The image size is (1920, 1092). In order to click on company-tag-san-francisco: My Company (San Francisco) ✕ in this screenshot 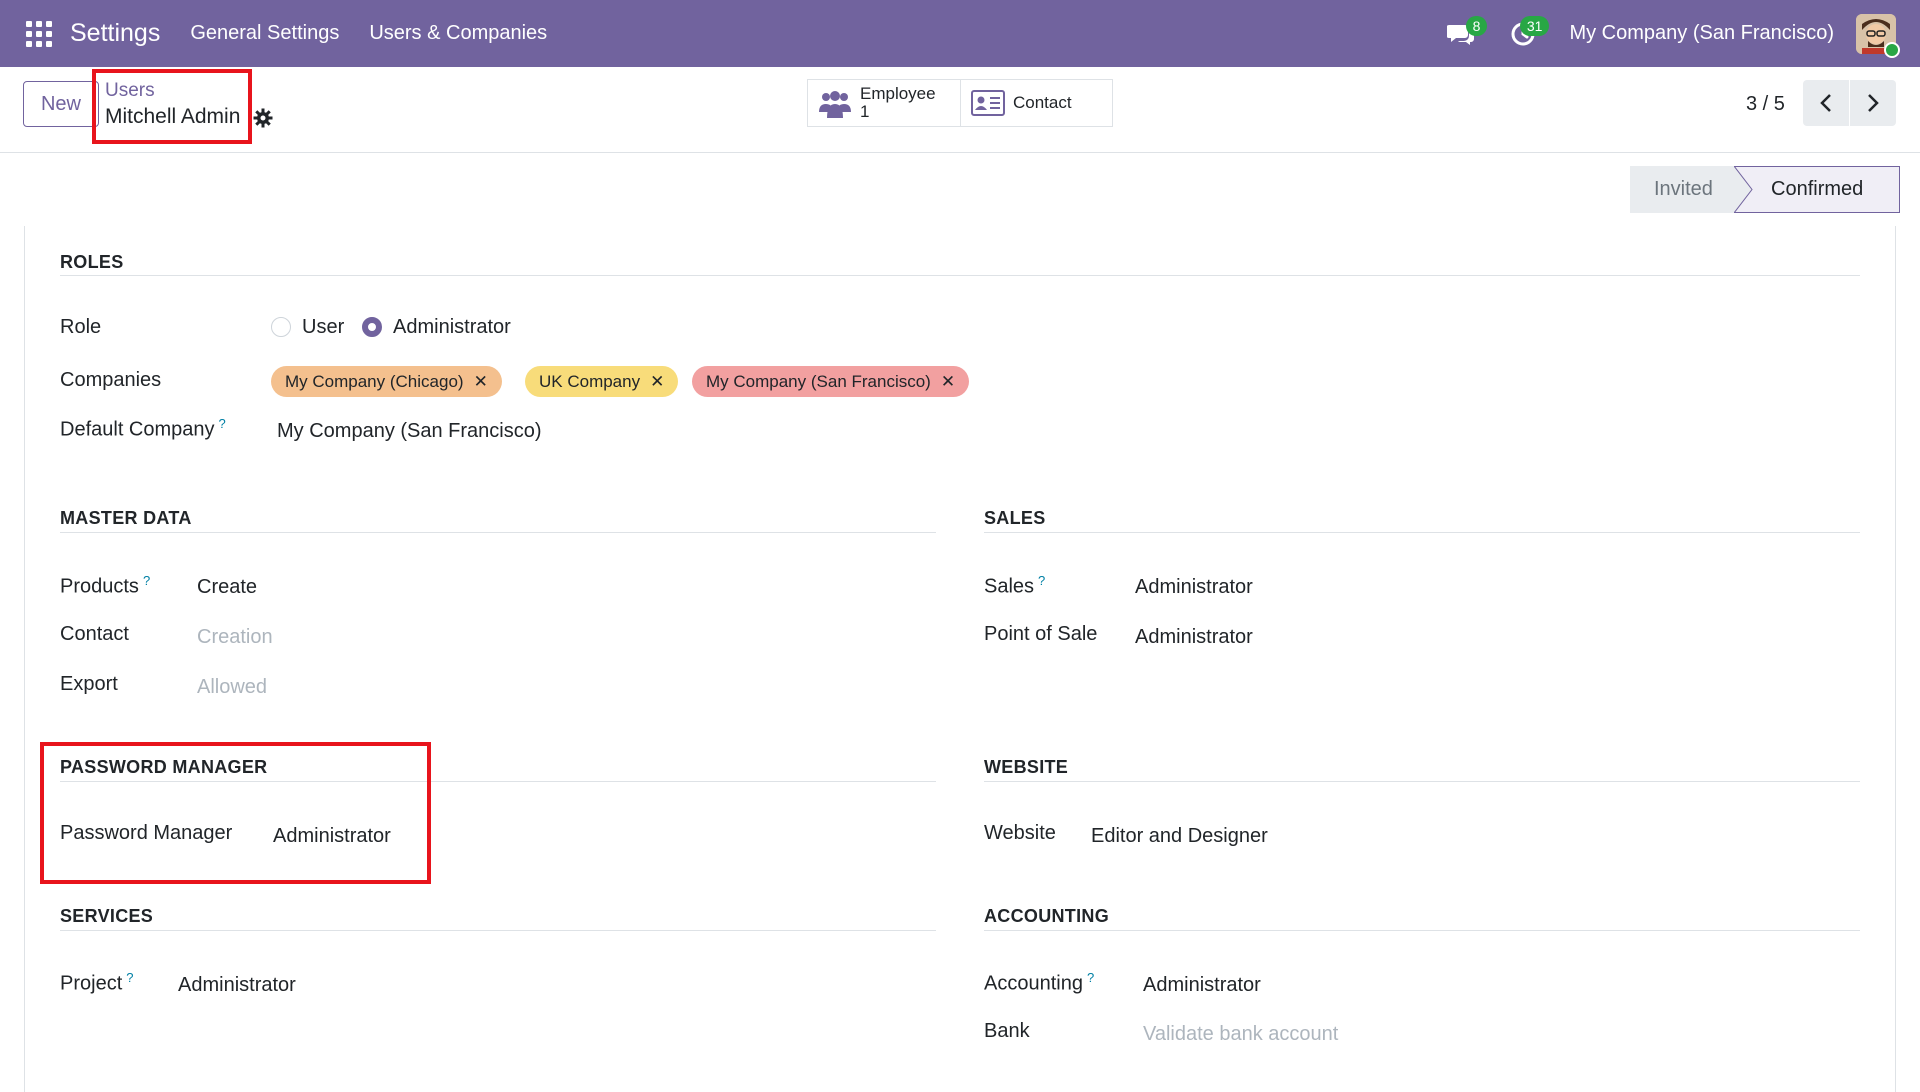, I will do `click(831, 381)`.